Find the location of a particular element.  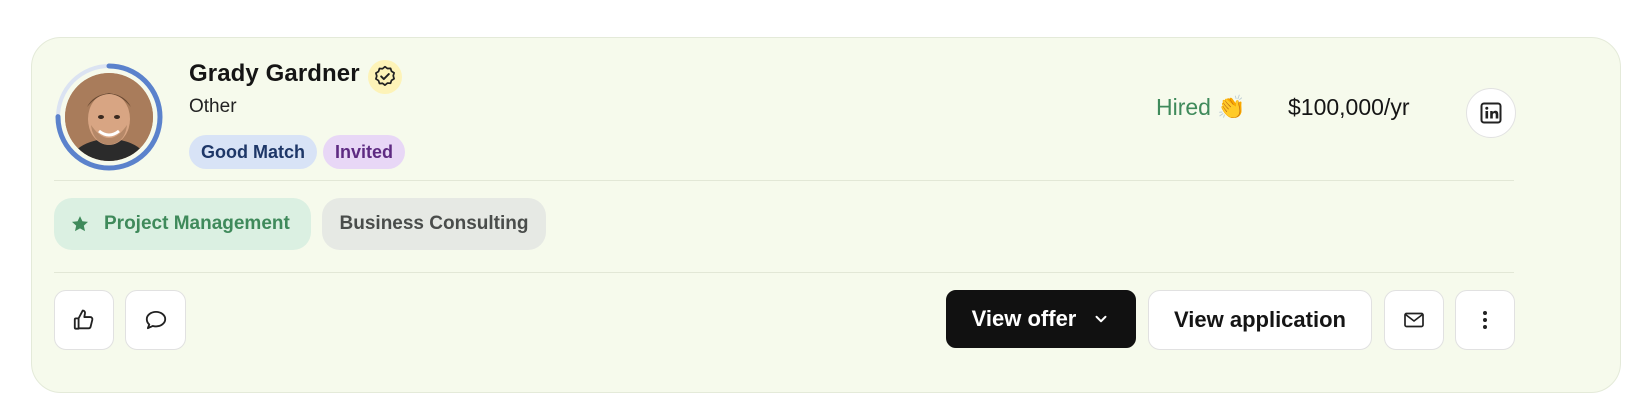

thumbs-up-icon is located at coordinates (83, 319).